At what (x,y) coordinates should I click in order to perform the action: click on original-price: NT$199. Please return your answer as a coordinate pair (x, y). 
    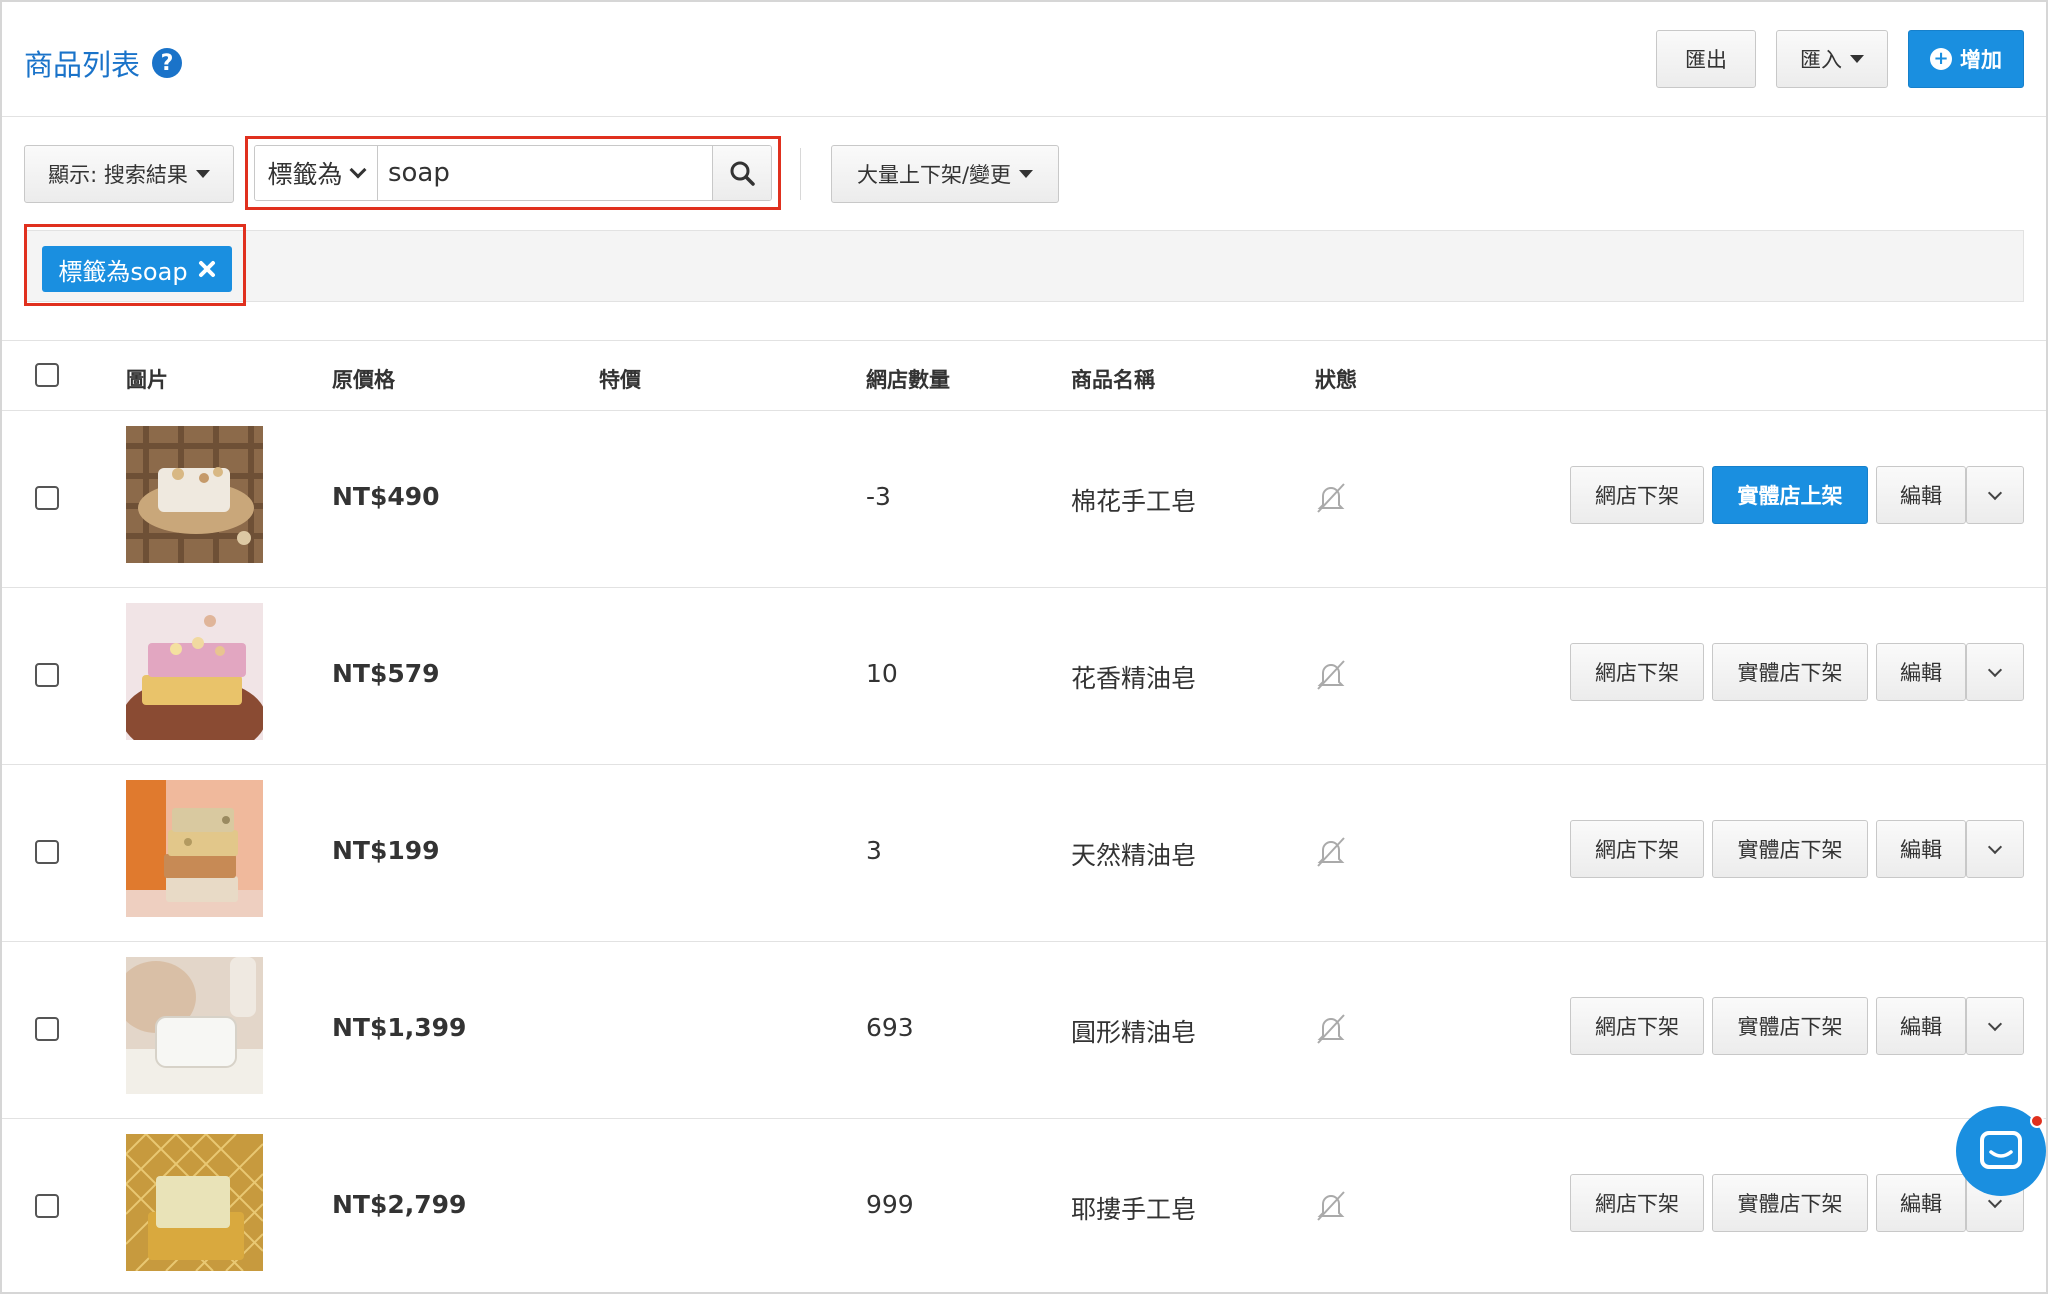
    Looking at the image, I should click on (386, 850).